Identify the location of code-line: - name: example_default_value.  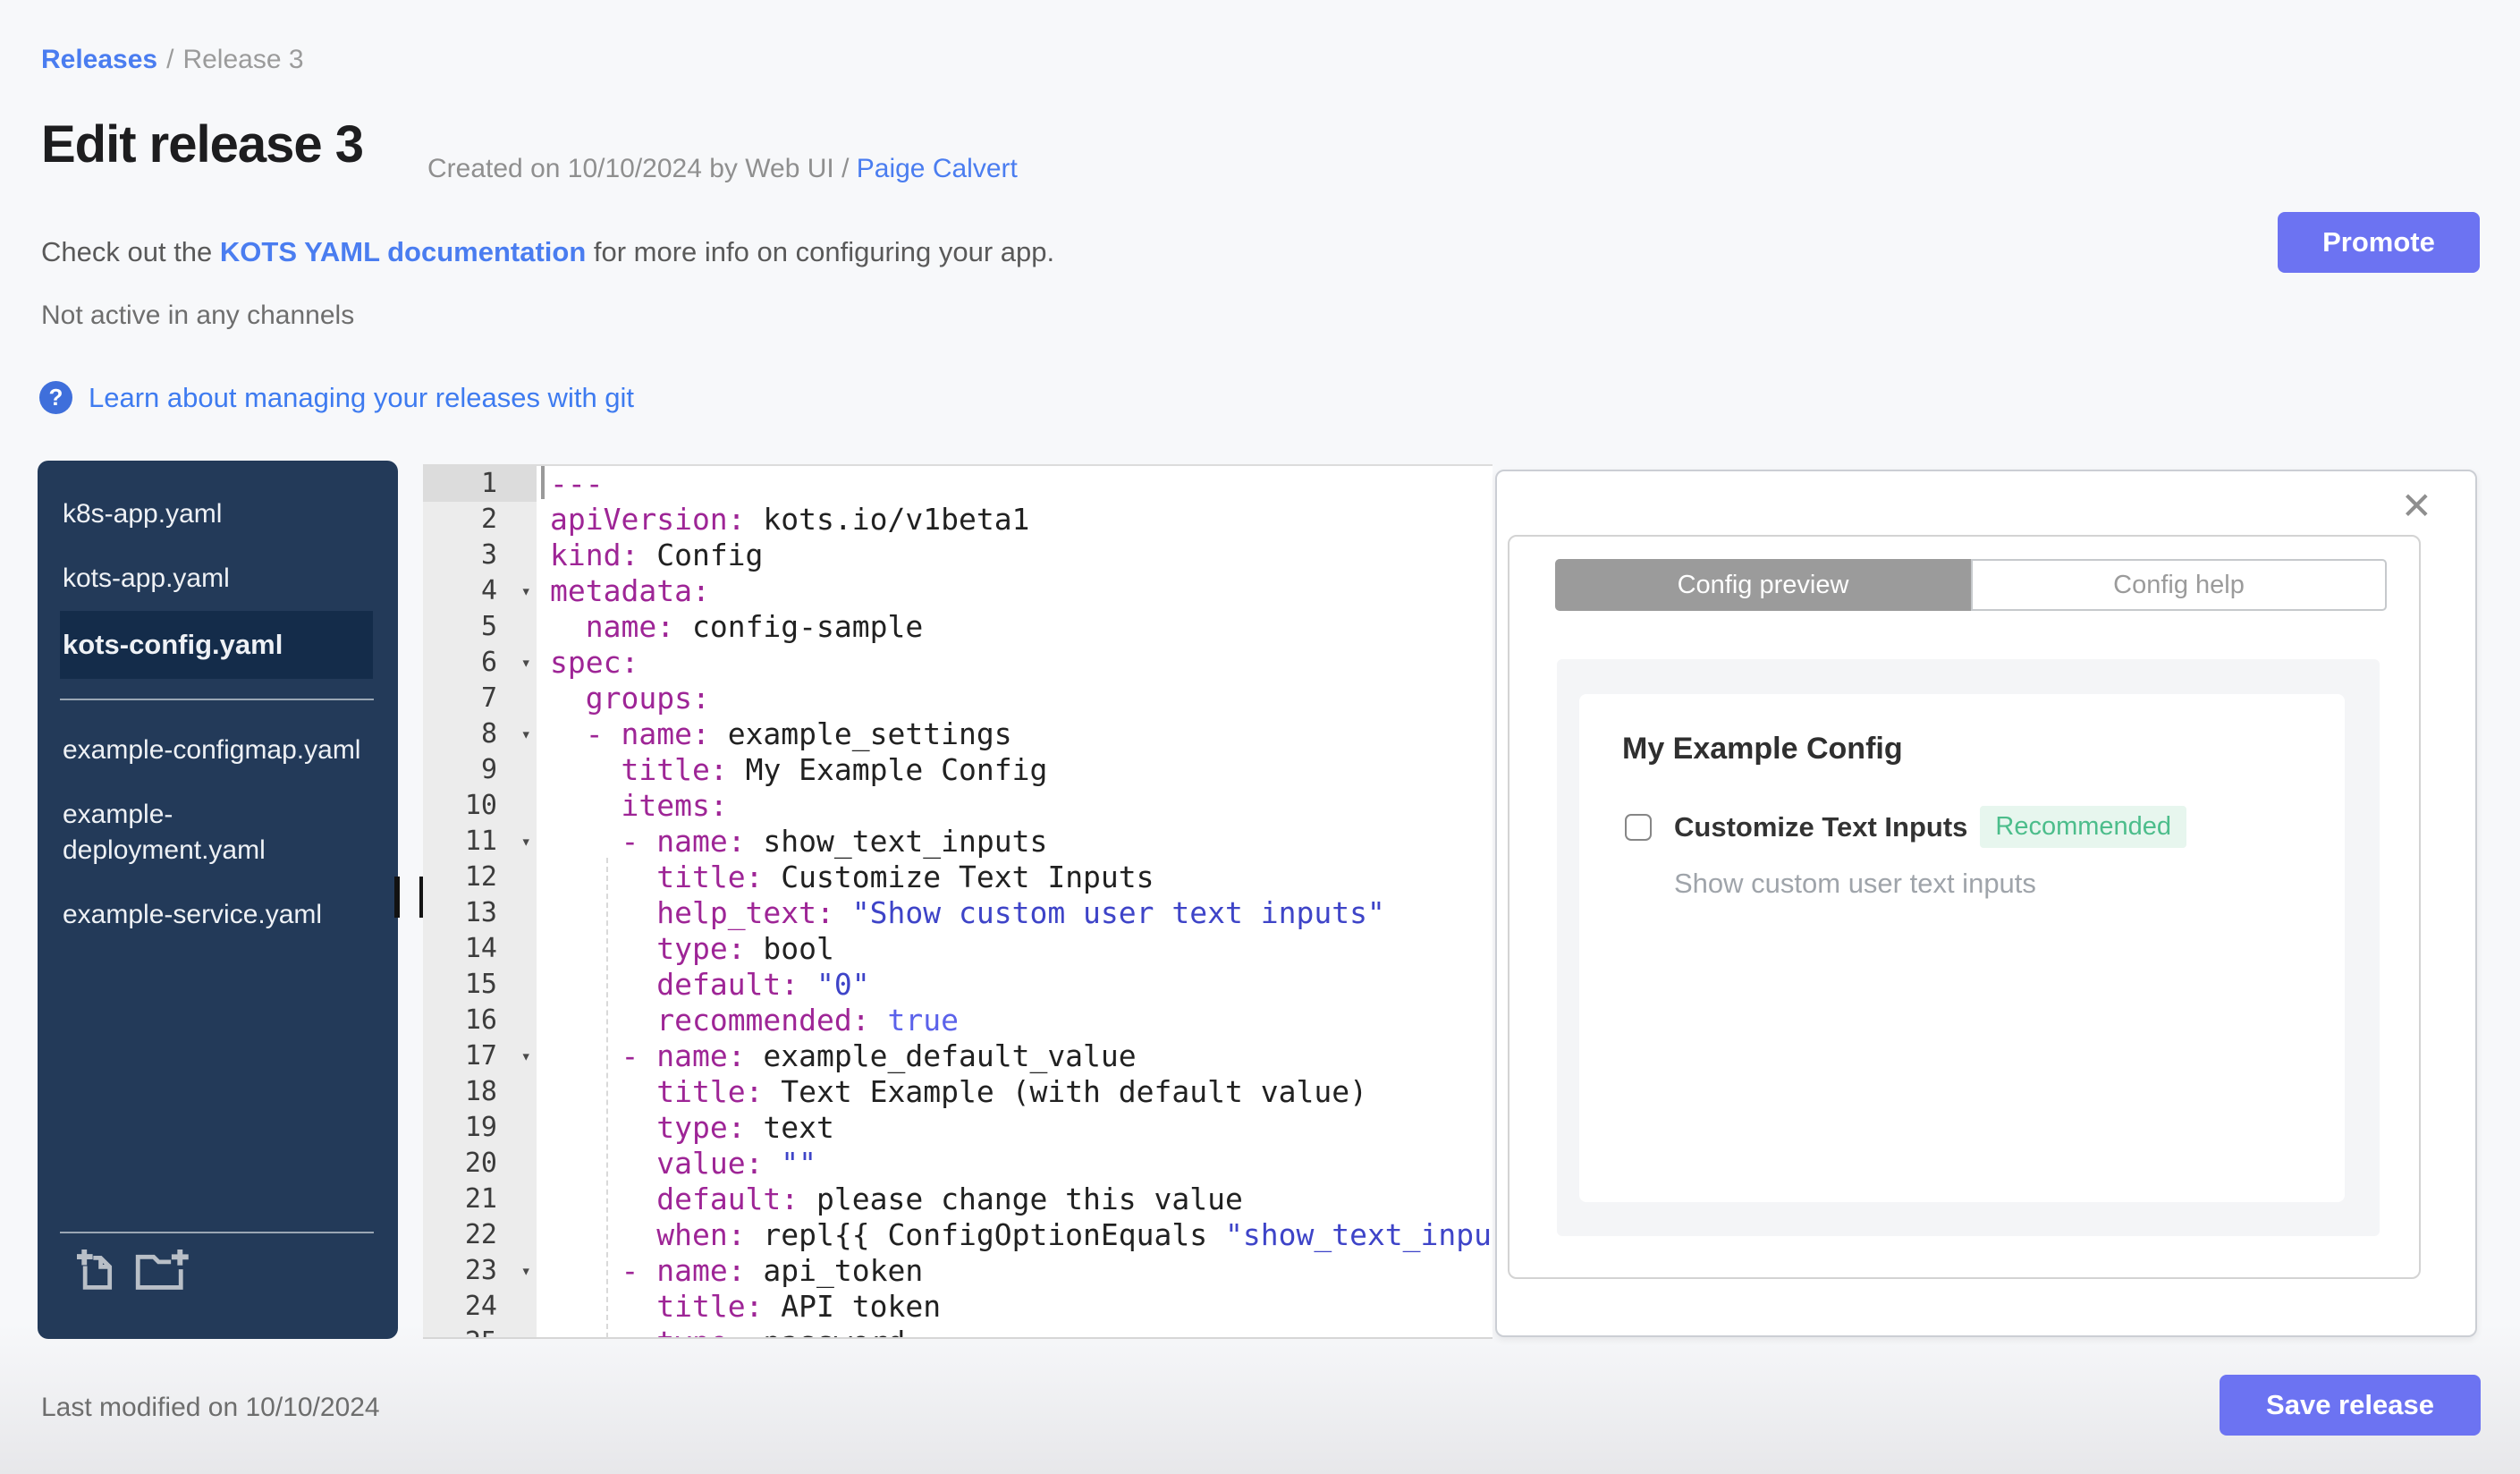
(1015, 1056).